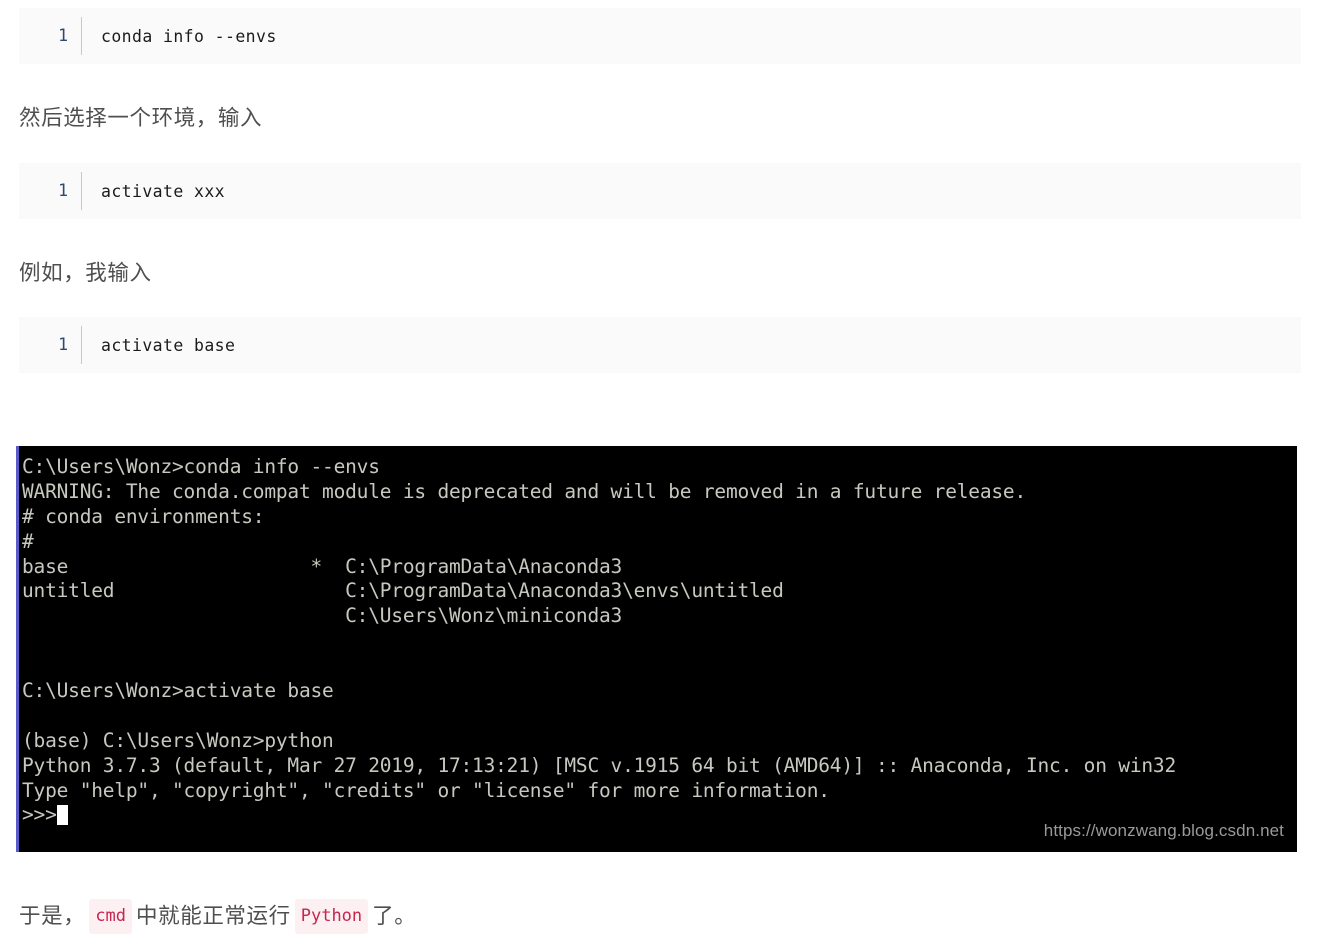 Image resolution: width=1321 pixels, height=949 pixels. I want to click on code-row: 1 activate base, so click(660, 345).